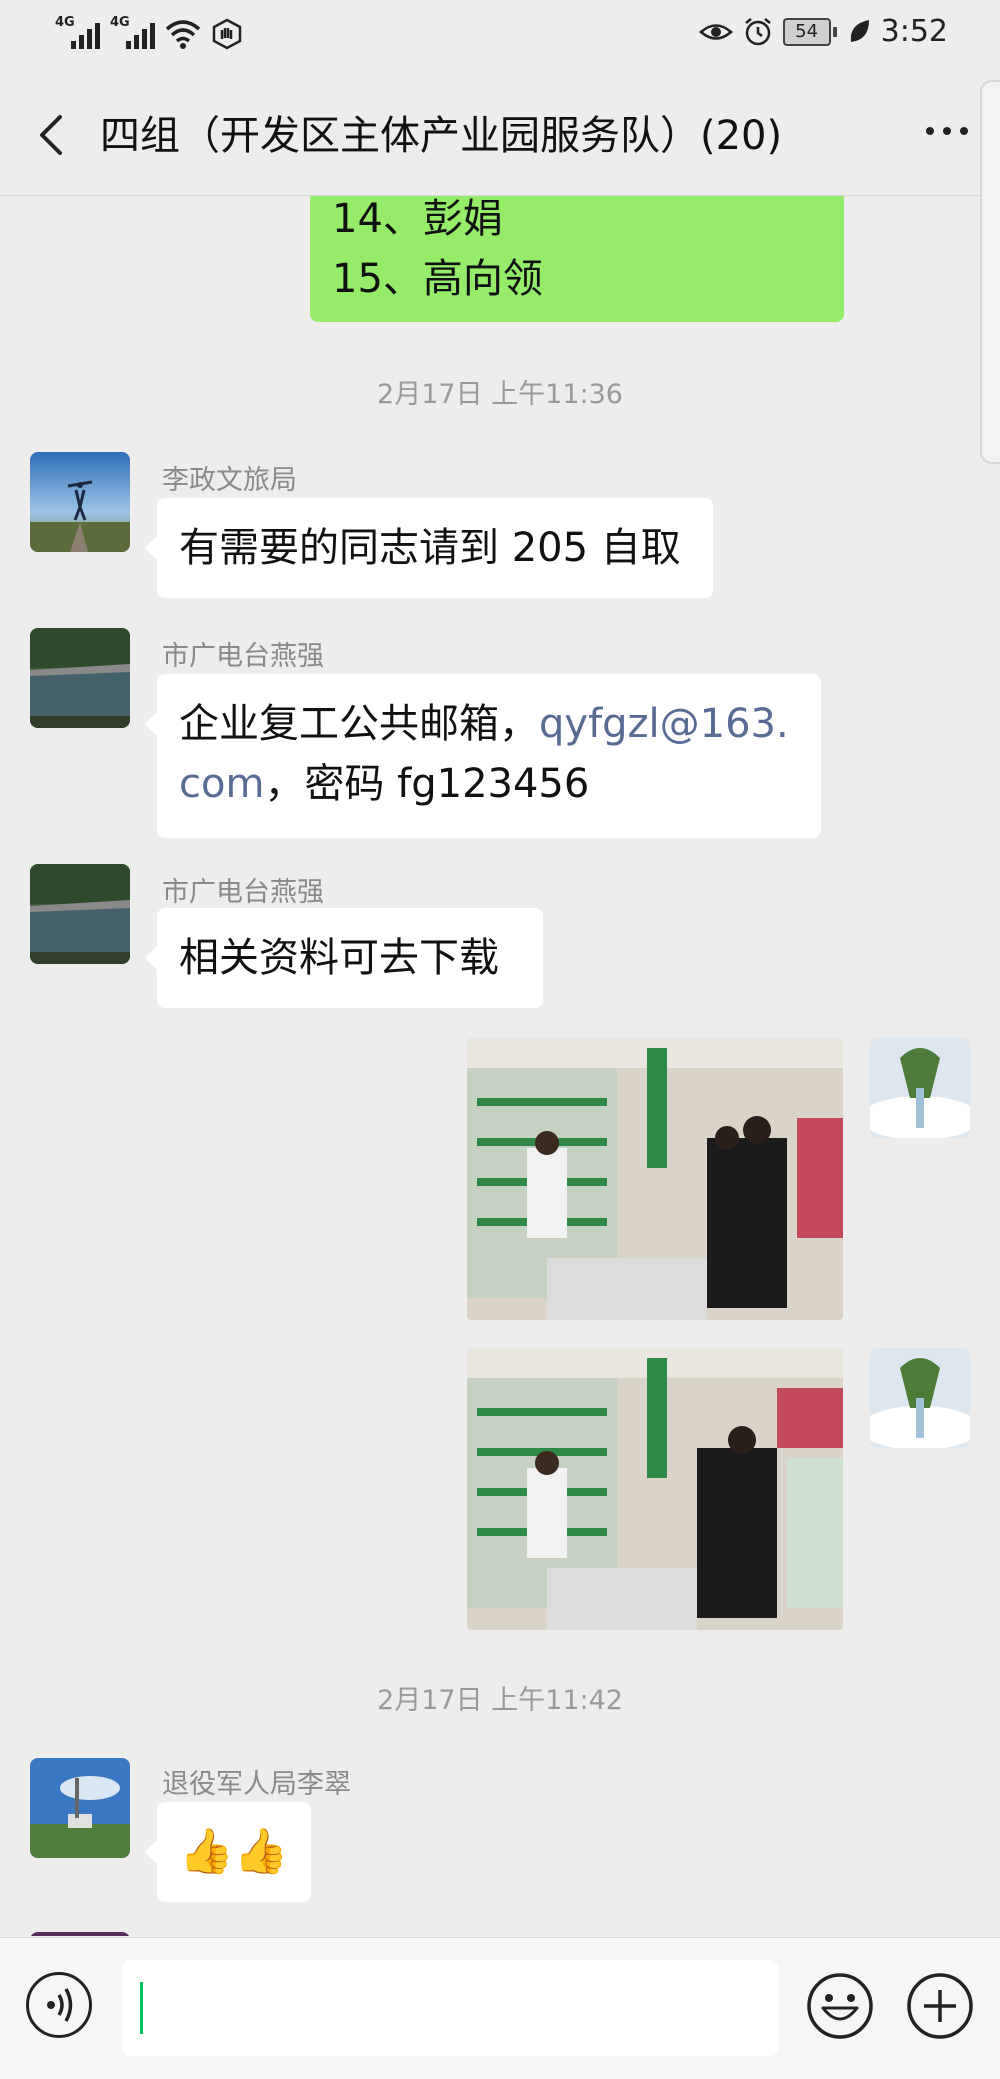  I want to click on message-text: ，密码 fg123456, so click(427, 784).